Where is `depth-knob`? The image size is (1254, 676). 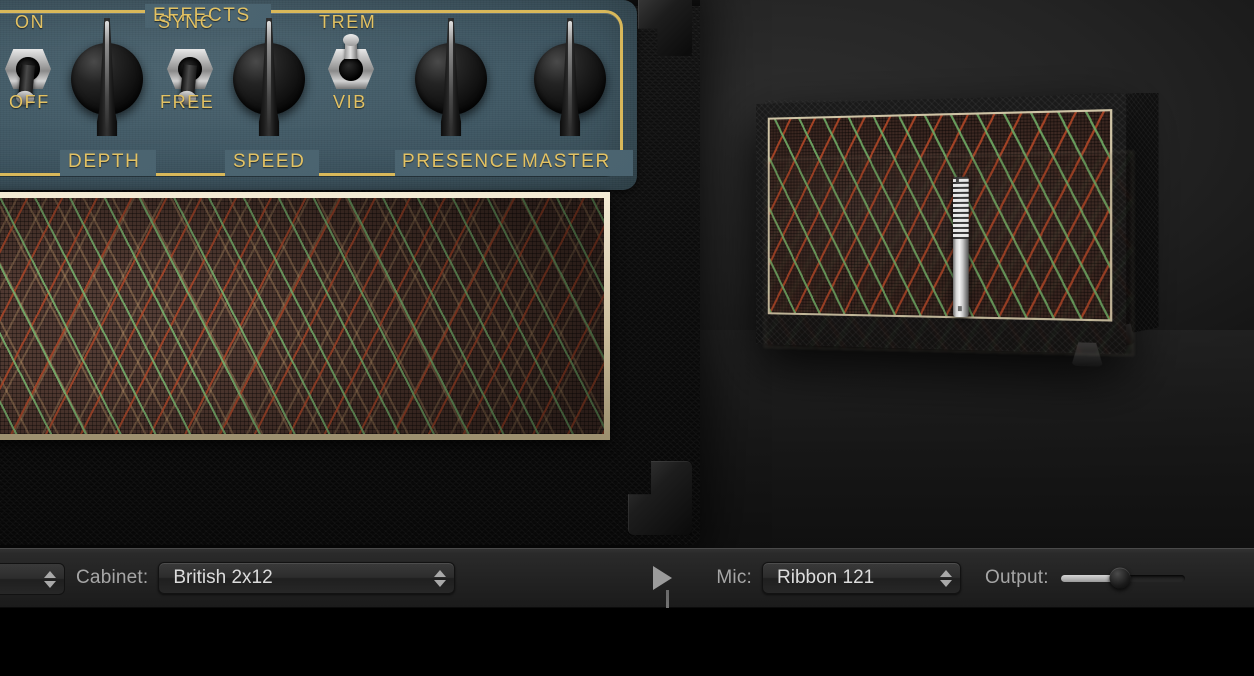 depth-knob is located at coordinates (107, 77).